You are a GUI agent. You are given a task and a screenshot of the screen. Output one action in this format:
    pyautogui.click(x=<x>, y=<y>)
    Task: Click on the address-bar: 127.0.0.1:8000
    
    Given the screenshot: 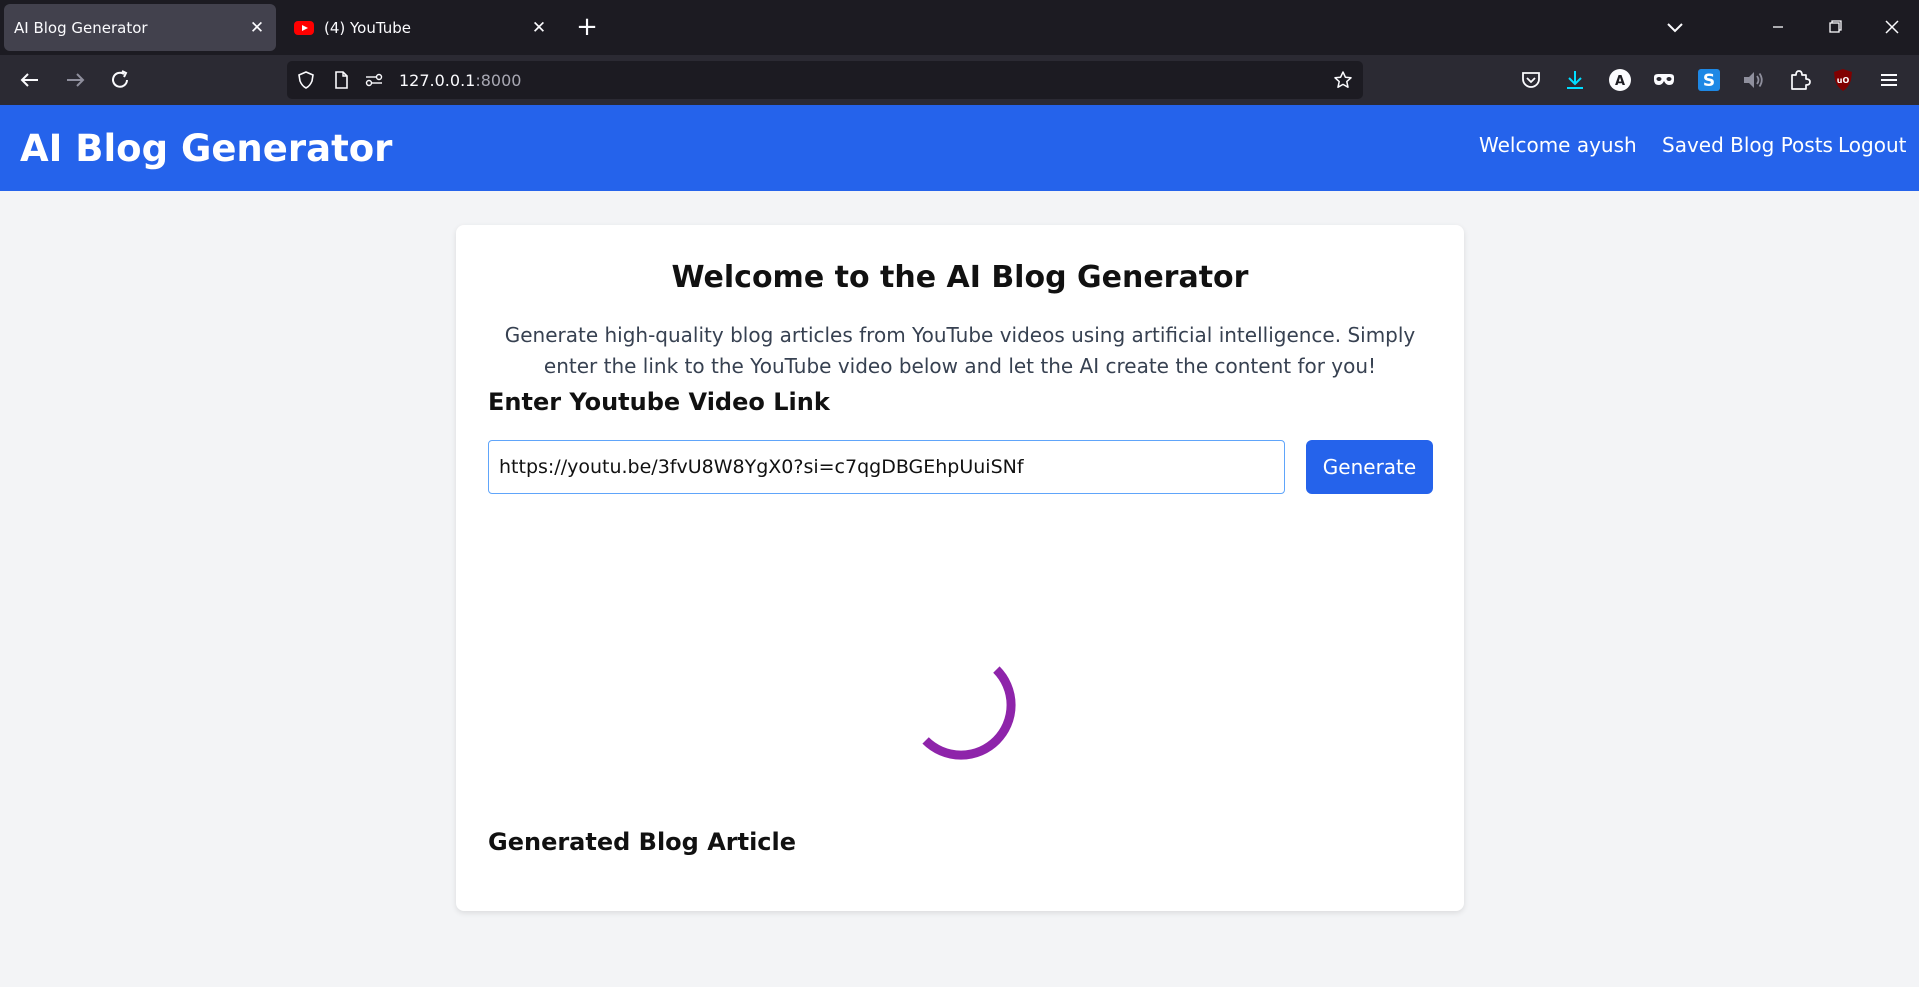 What is the action you would take?
    pyautogui.click(x=825, y=80)
    